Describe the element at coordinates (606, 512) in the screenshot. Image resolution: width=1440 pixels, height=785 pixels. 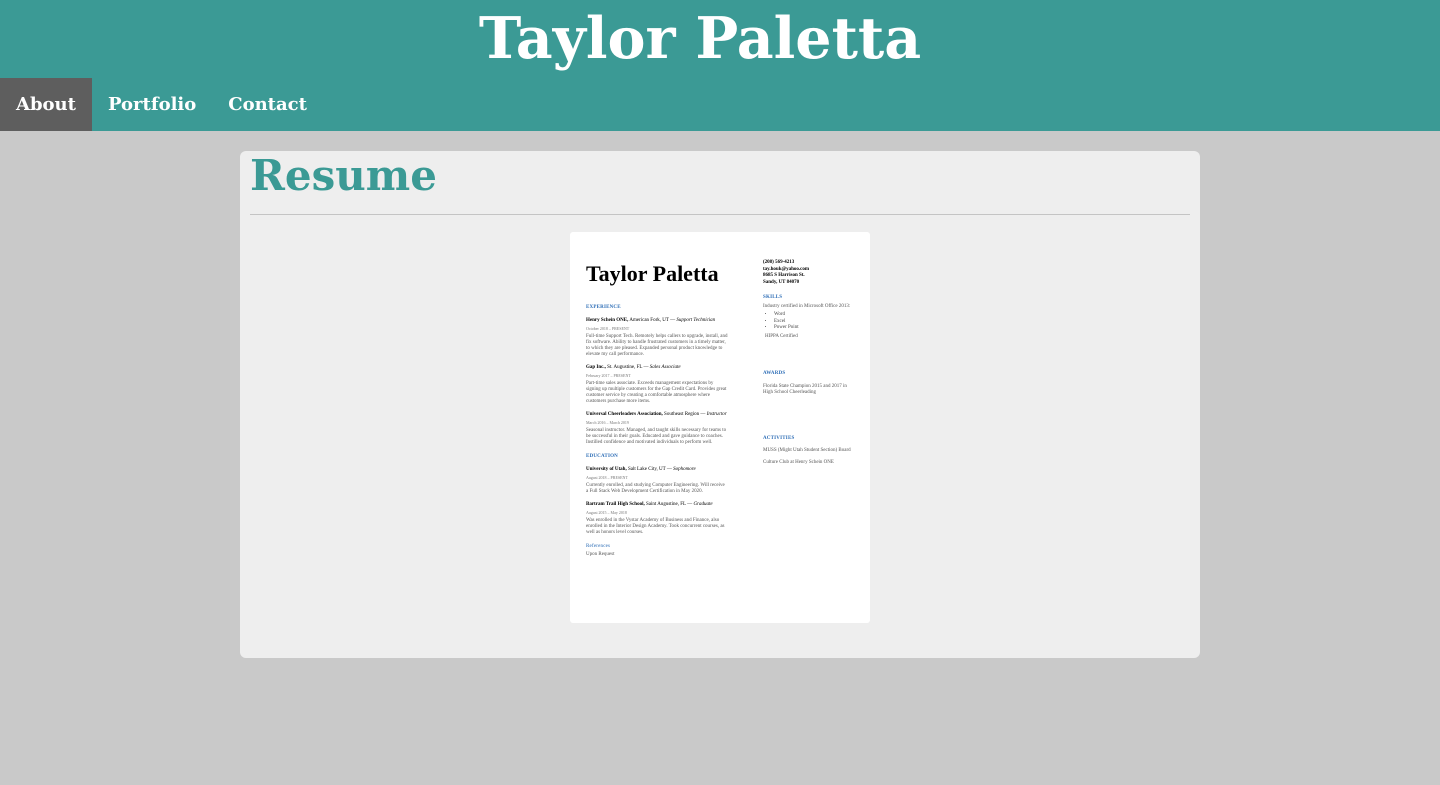
I see `school-date: August 2015 – May 2018` at that location.